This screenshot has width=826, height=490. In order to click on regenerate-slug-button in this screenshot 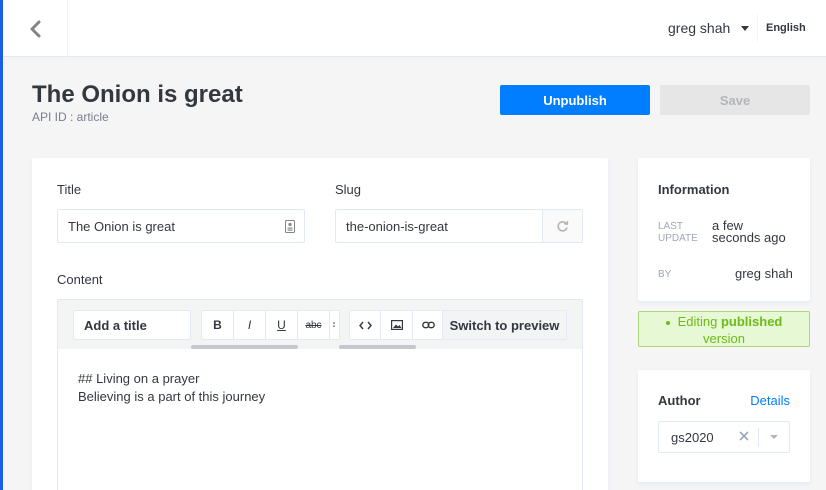, I will do `click(562, 226)`.